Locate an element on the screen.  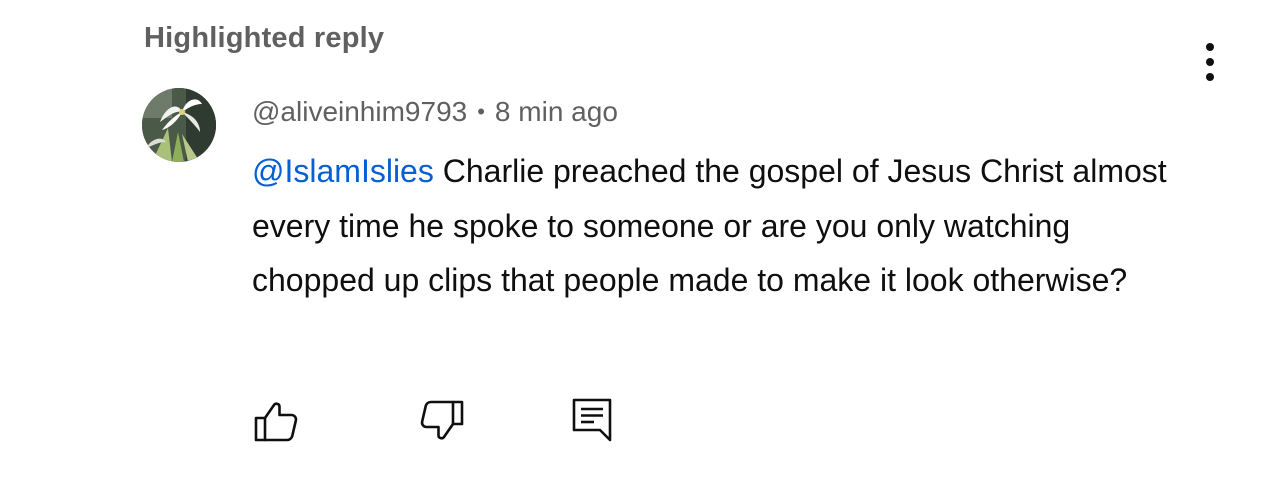
lily-flower-avatar-image is located at coordinates (179, 125).